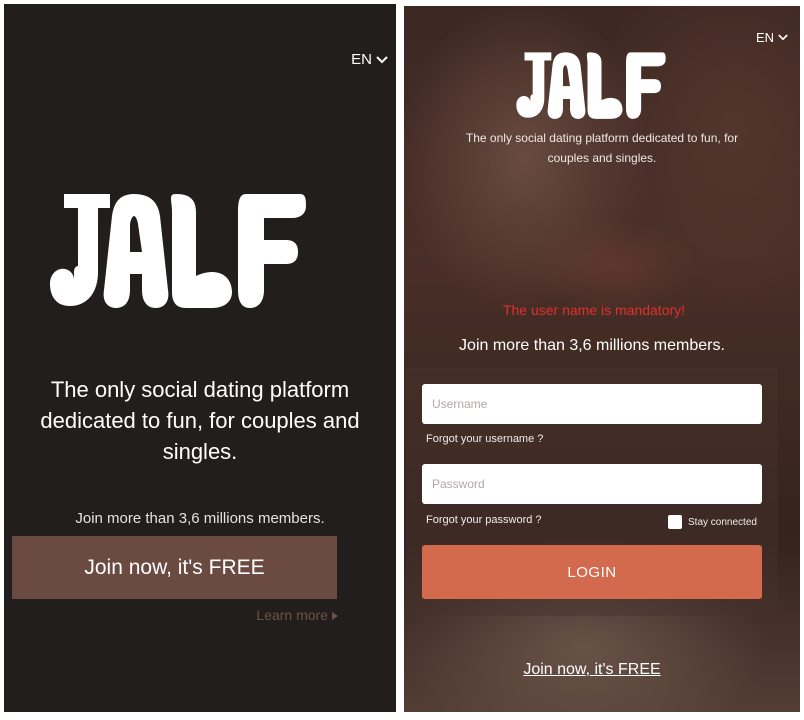 The image size is (804, 720). Describe the element at coordinates (592, 572) in the screenshot. I see `login-button: LOGIN` at that location.